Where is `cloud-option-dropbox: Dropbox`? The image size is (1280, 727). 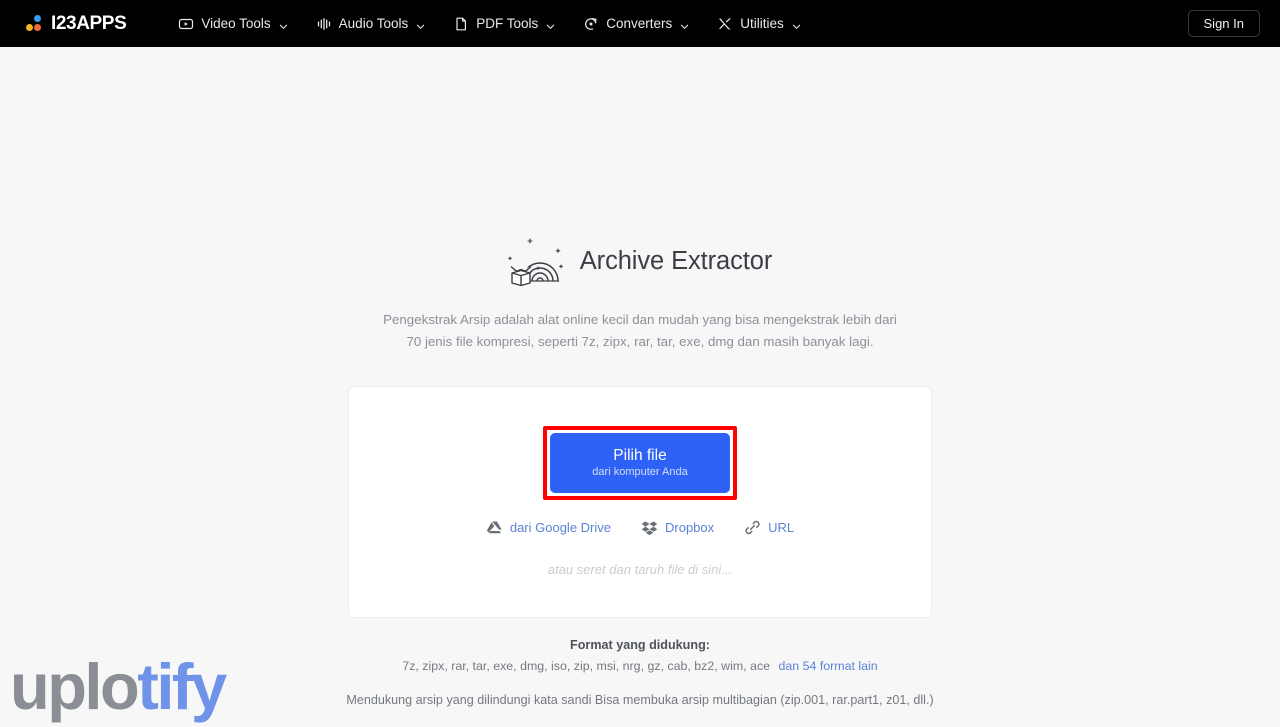
cloud-option-dropbox: Dropbox is located at coordinates (677, 527).